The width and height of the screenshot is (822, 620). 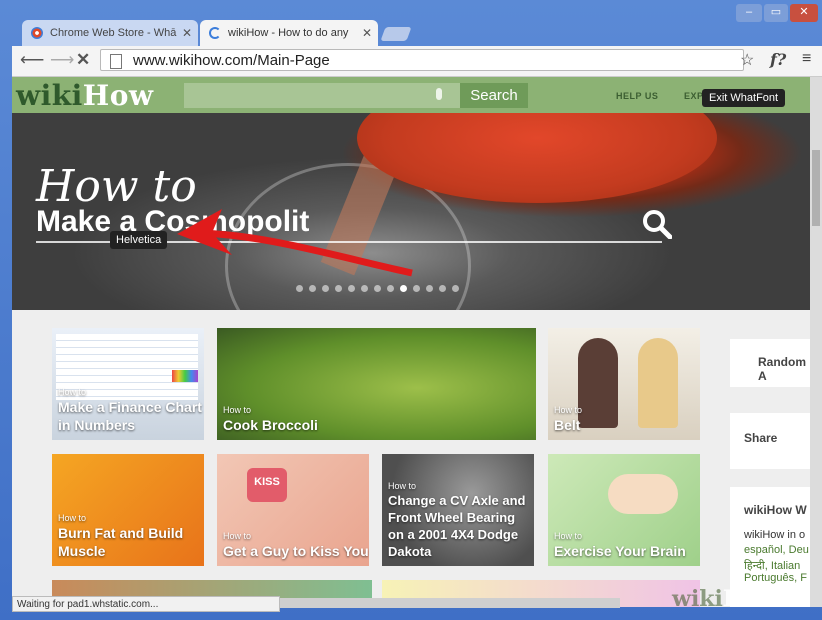 What do you see at coordinates (637, 96) in the screenshot?
I see `help-us-link: HELP US` at bounding box center [637, 96].